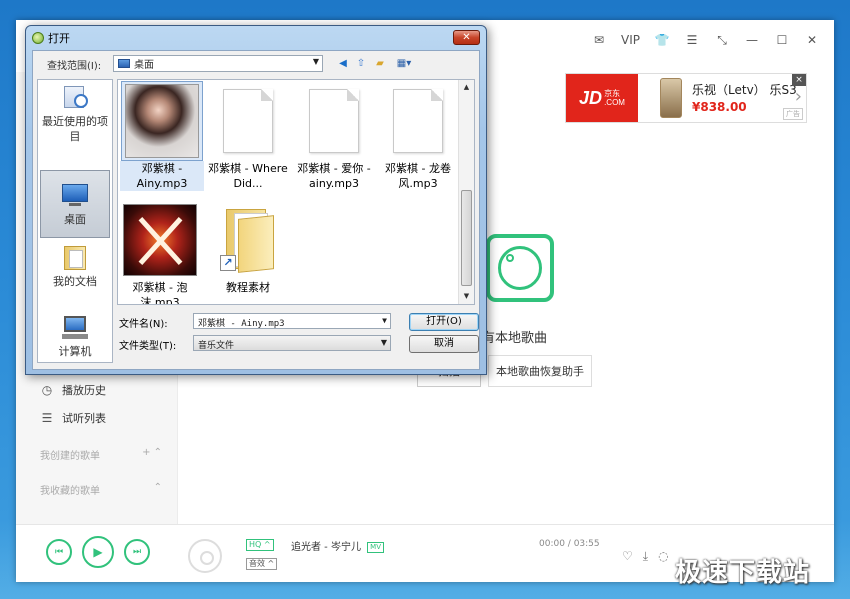 This screenshot has width=850, height=599. What do you see at coordinates (292, 321) in the screenshot?
I see `filename-input: 邓紫棋 - Ainy.mp3 ▼` at bounding box center [292, 321].